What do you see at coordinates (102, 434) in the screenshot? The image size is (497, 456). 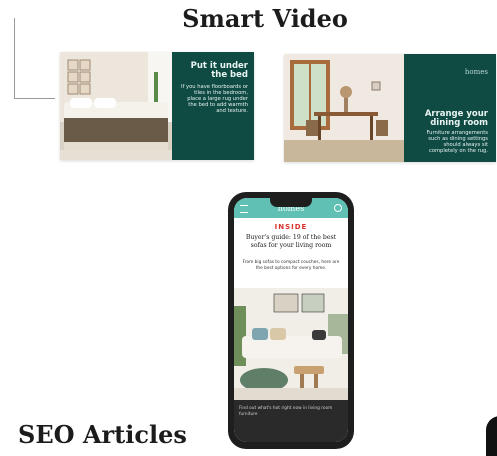 I see `section-label: SEO Articles` at bounding box center [102, 434].